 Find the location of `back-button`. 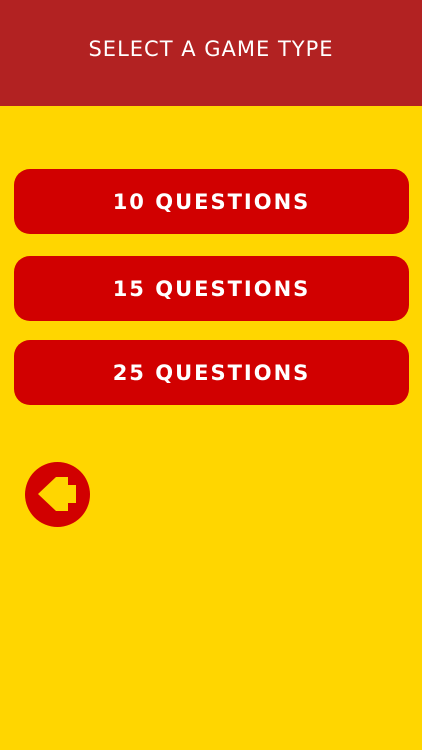

back-button is located at coordinates (57, 494).